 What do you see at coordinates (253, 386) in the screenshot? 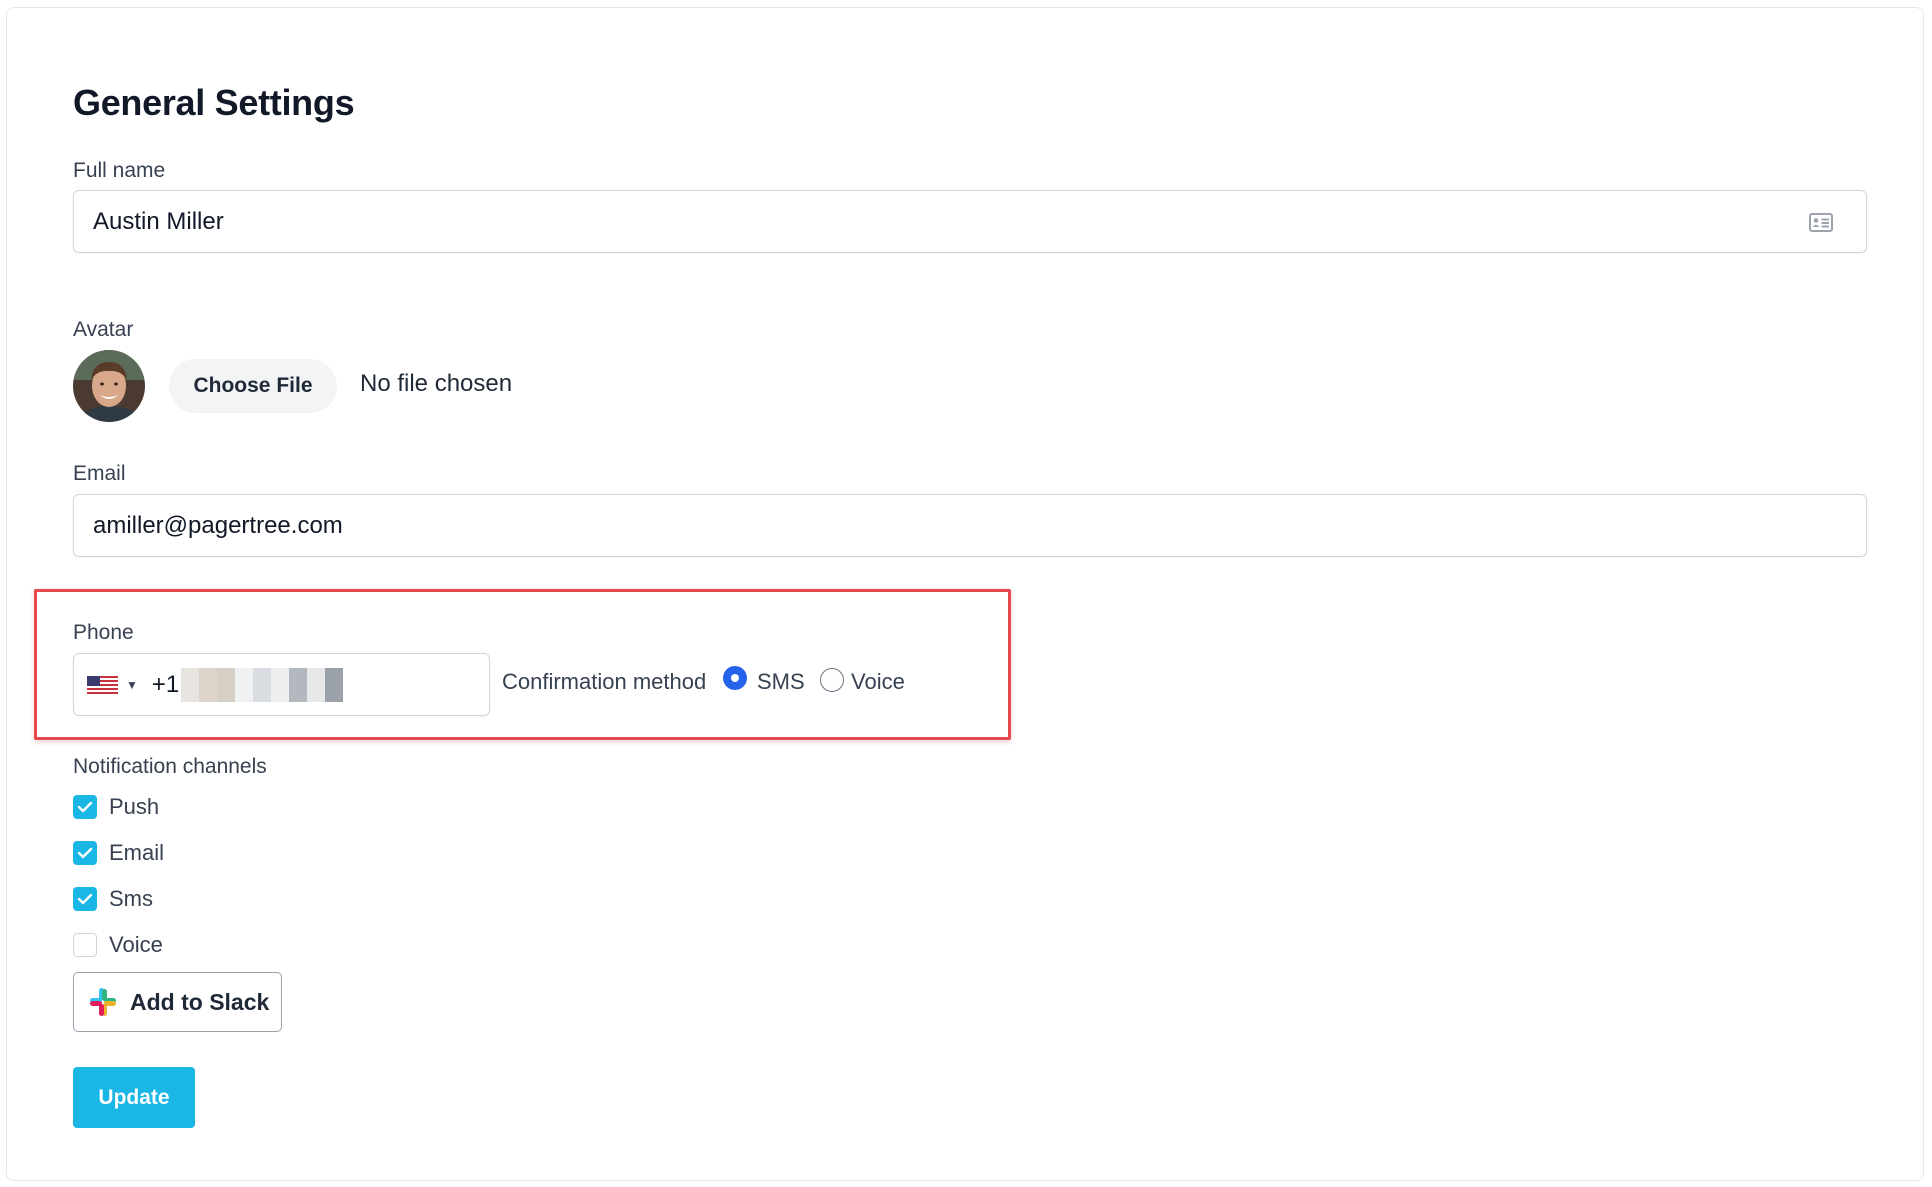
I see `choose-file-button: Choose File` at bounding box center [253, 386].